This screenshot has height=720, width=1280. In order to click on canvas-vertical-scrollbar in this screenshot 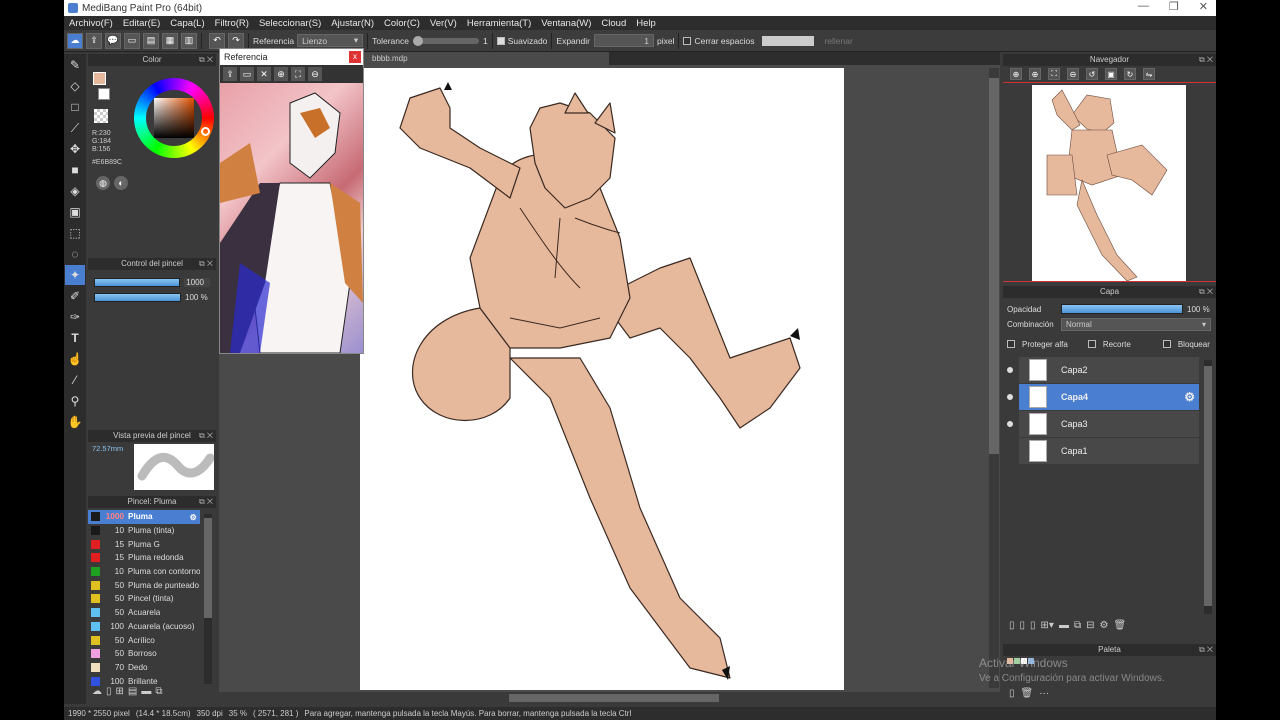, I will do `click(994, 378)`.